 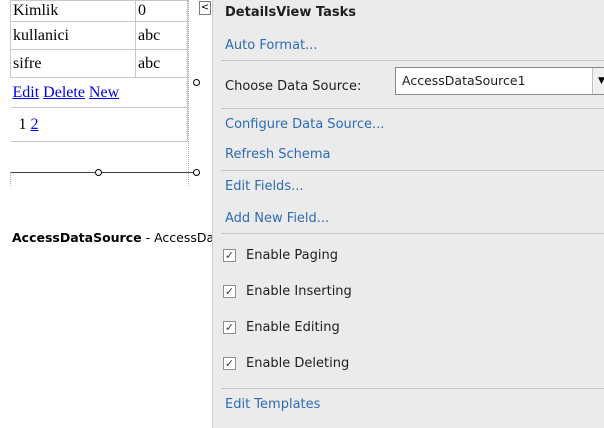 I want to click on selection-border-bottom, so click(x=103, y=172).